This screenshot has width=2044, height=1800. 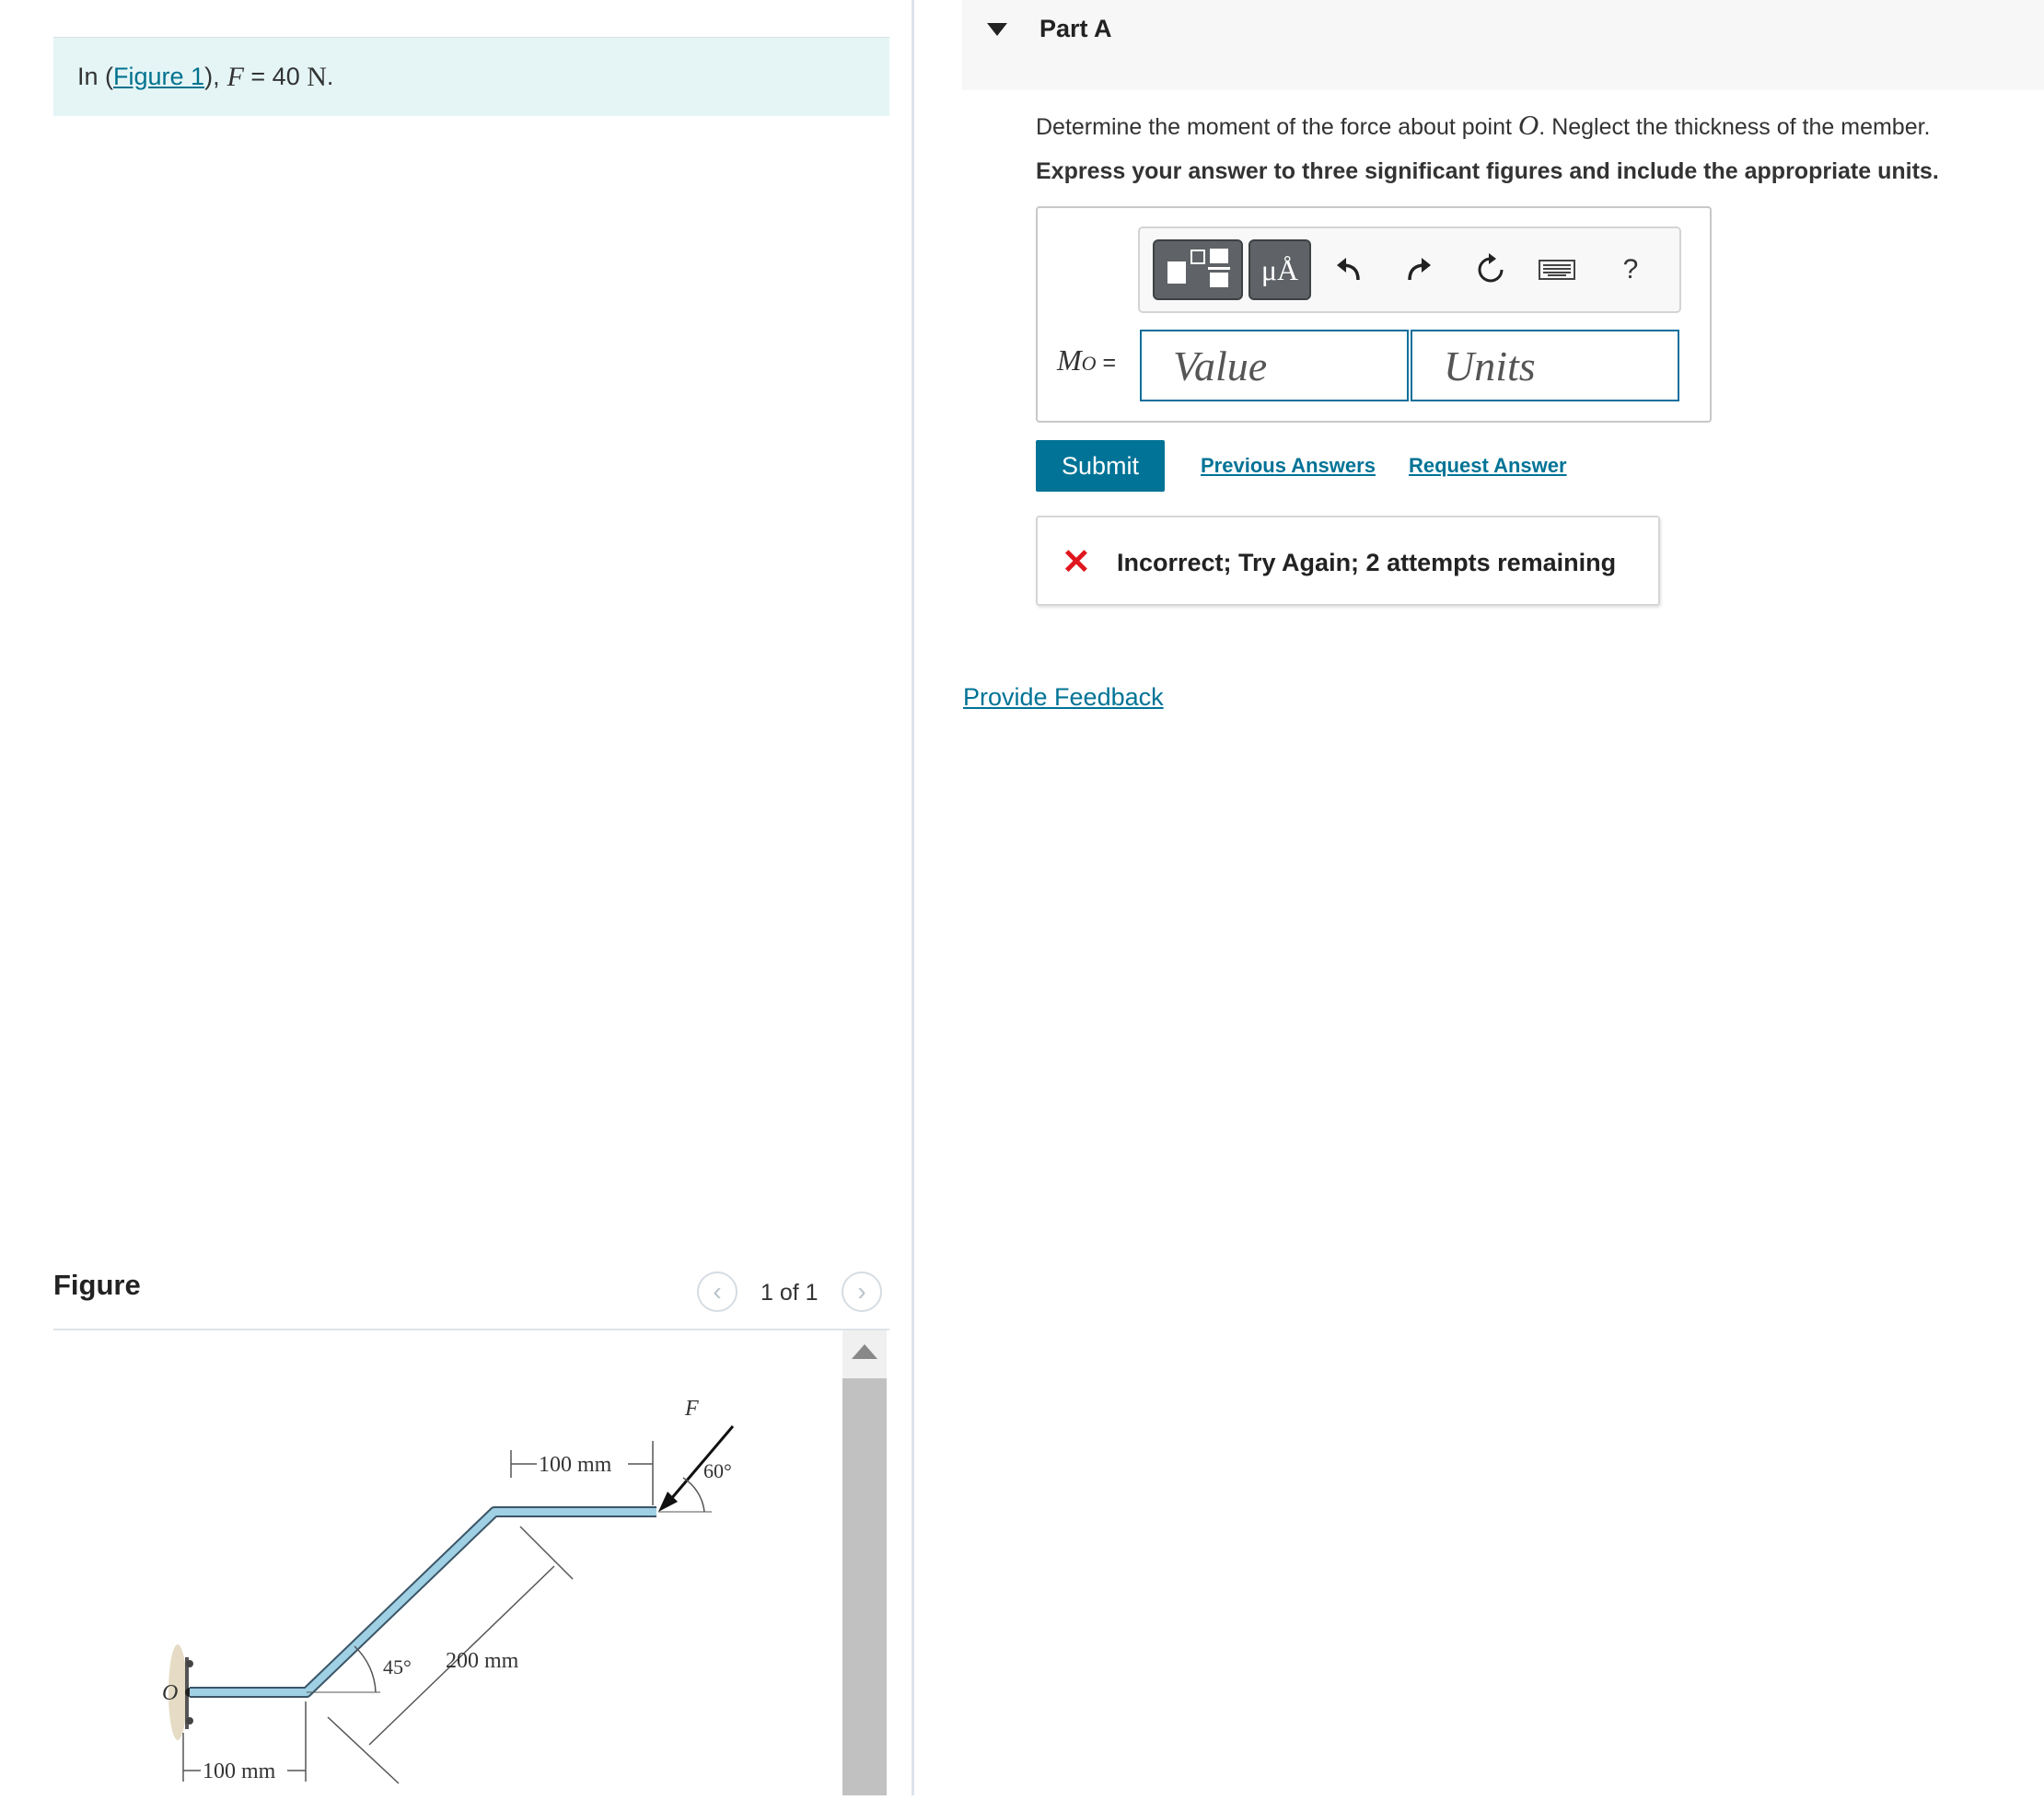 What do you see at coordinates (691, 1409) in the screenshot?
I see `label-force: F` at bounding box center [691, 1409].